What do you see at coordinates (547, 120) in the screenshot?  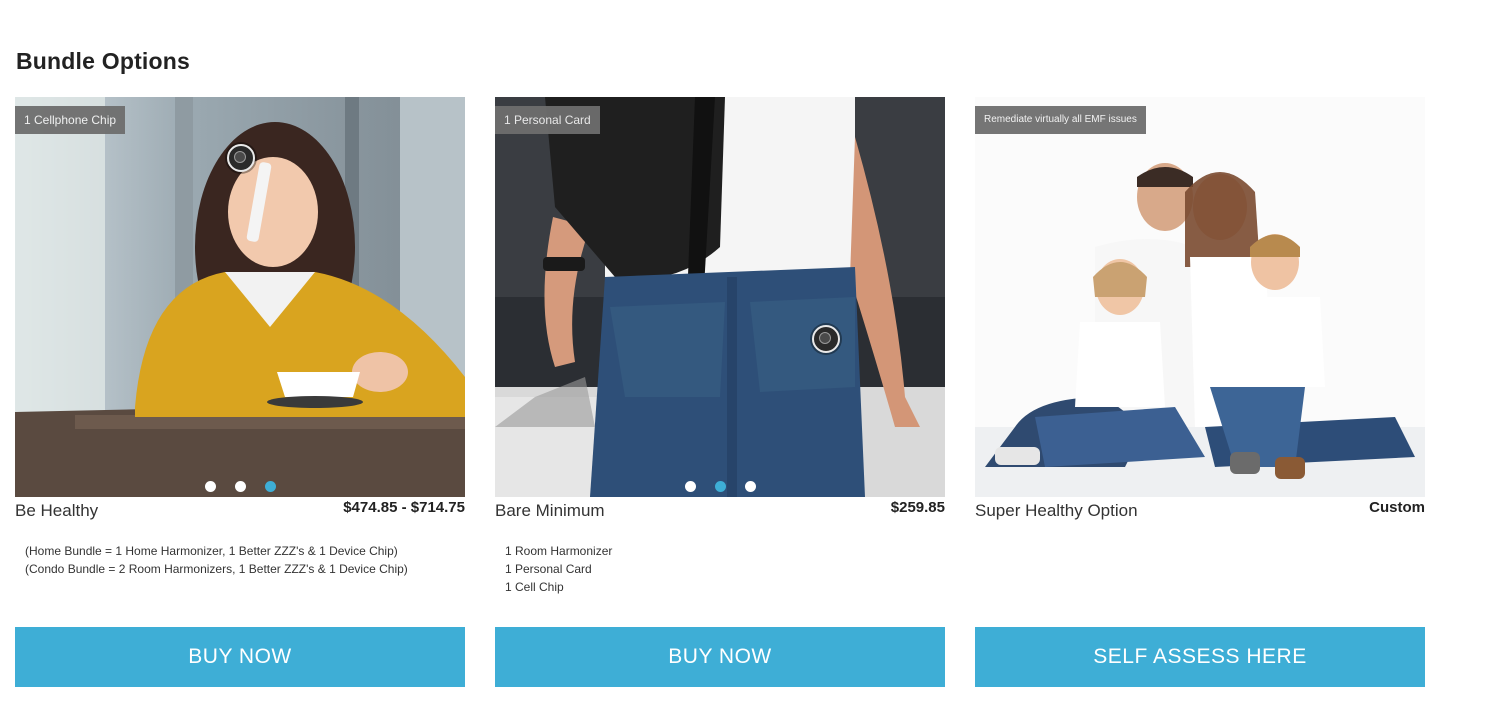 I see `product-tag: 1 Personal Card` at bounding box center [547, 120].